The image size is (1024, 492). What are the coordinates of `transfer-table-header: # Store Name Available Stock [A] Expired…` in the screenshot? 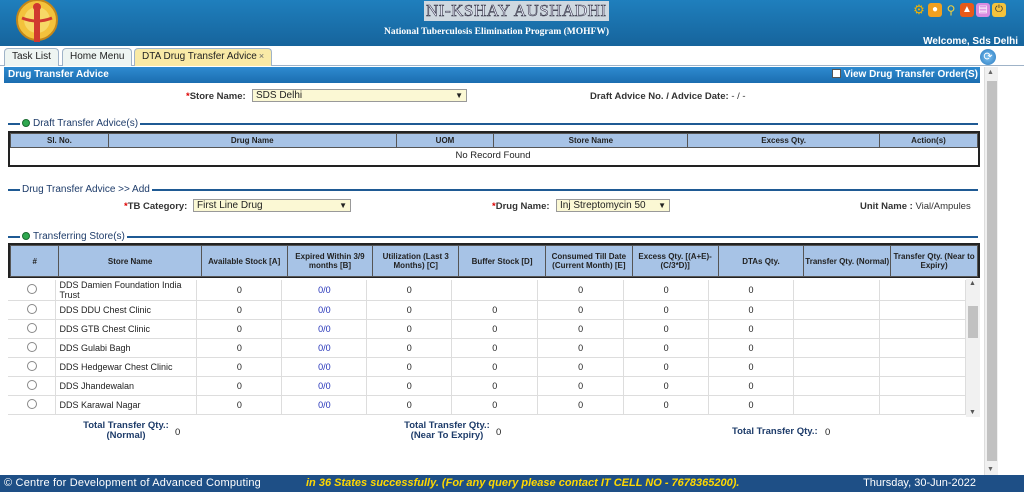 It's located at (493, 261).